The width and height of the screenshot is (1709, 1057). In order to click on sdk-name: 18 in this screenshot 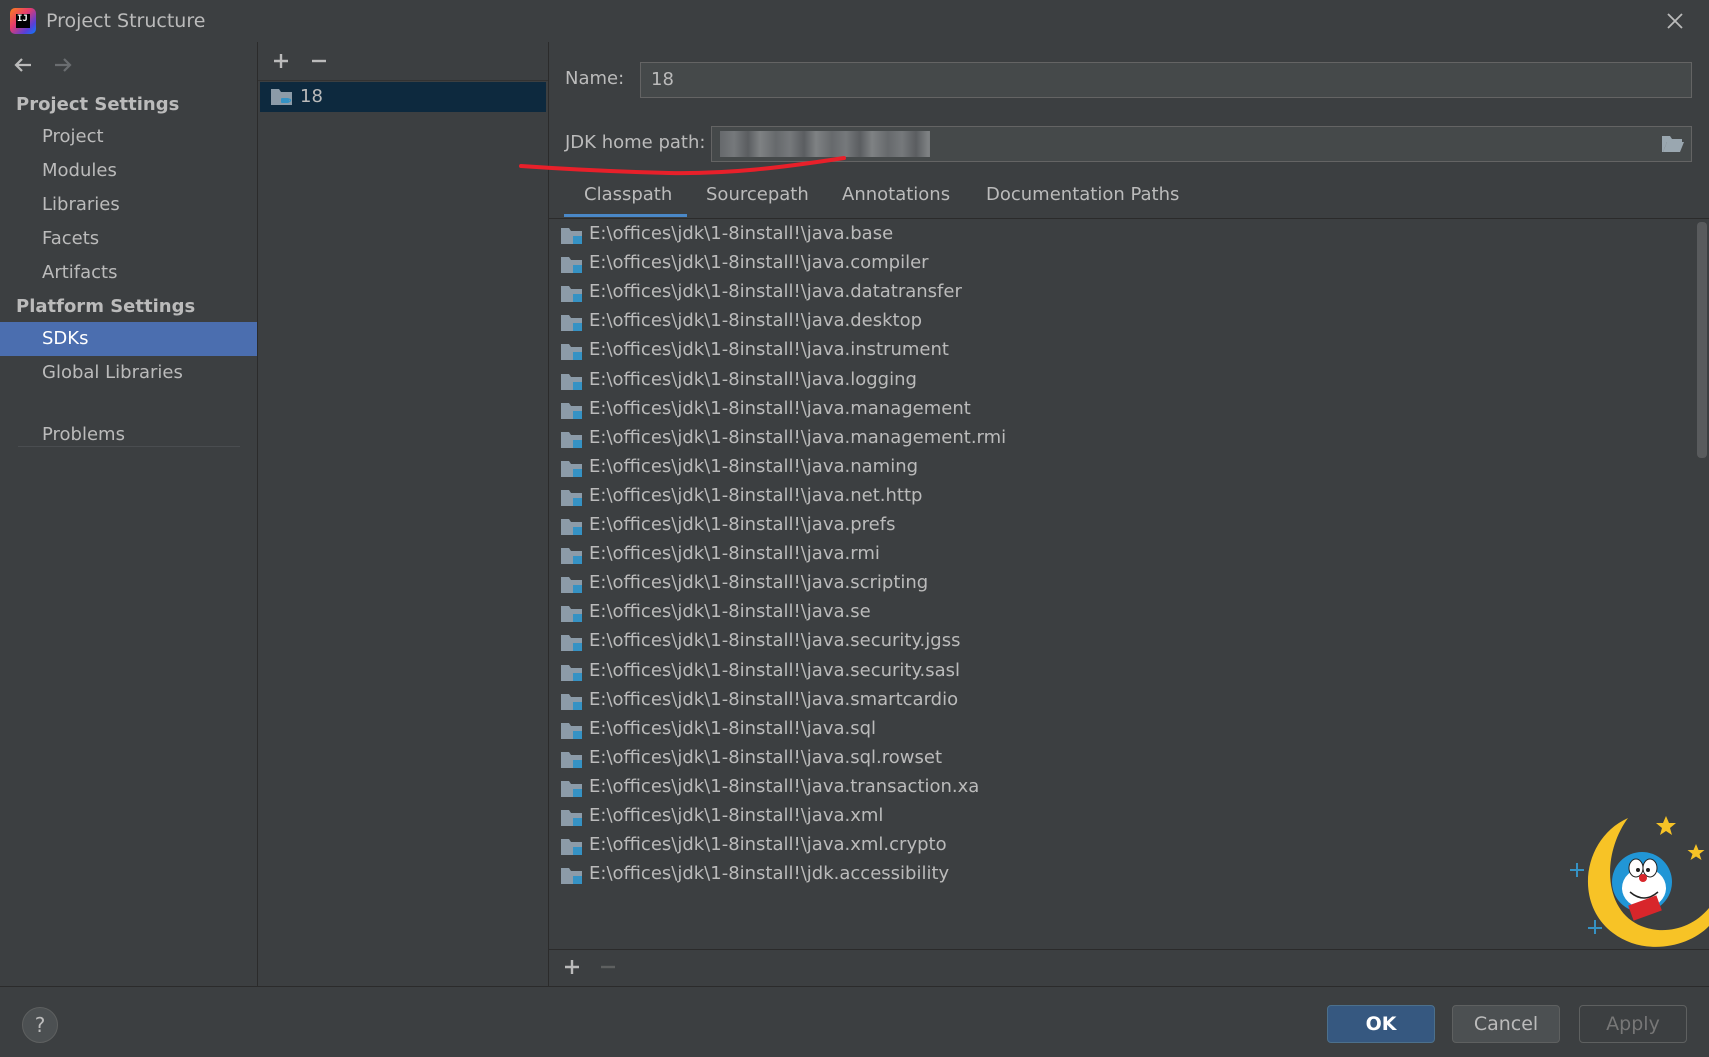, I will do `click(311, 96)`.